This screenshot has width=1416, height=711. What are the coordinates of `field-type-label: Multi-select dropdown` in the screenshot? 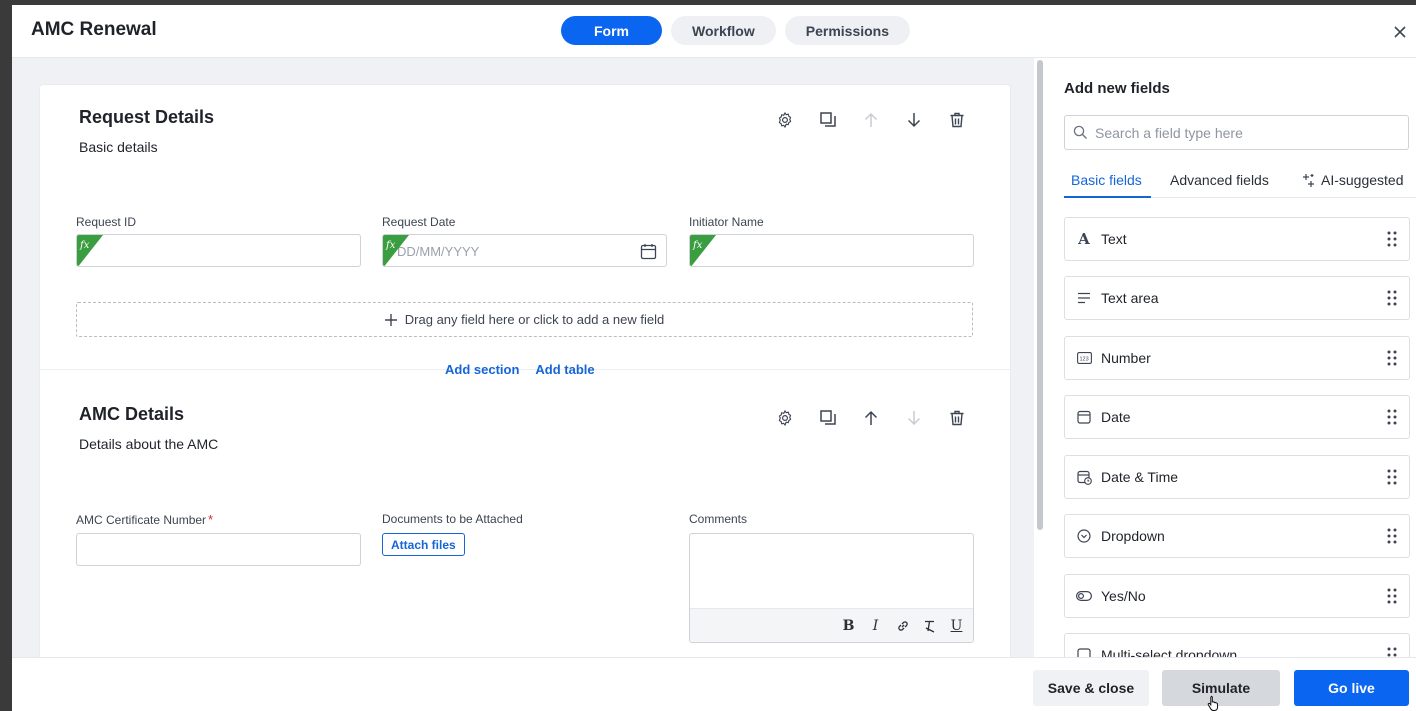 It's located at (1169, 652).